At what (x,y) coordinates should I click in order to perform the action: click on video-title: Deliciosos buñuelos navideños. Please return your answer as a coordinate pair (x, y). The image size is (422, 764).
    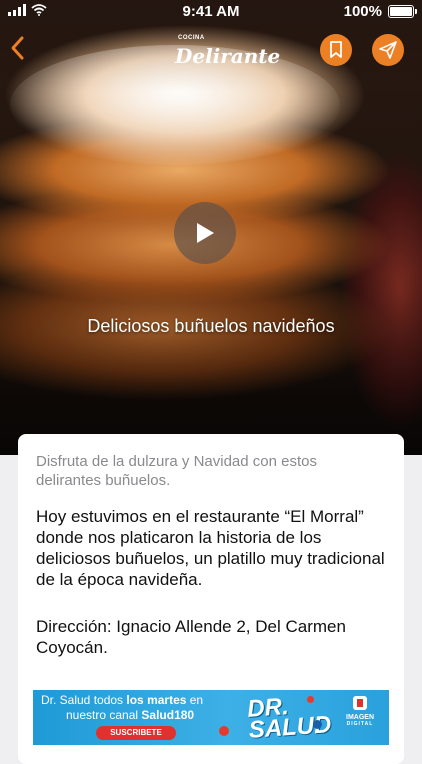
    Looking at the image, I should click on (211, 326).